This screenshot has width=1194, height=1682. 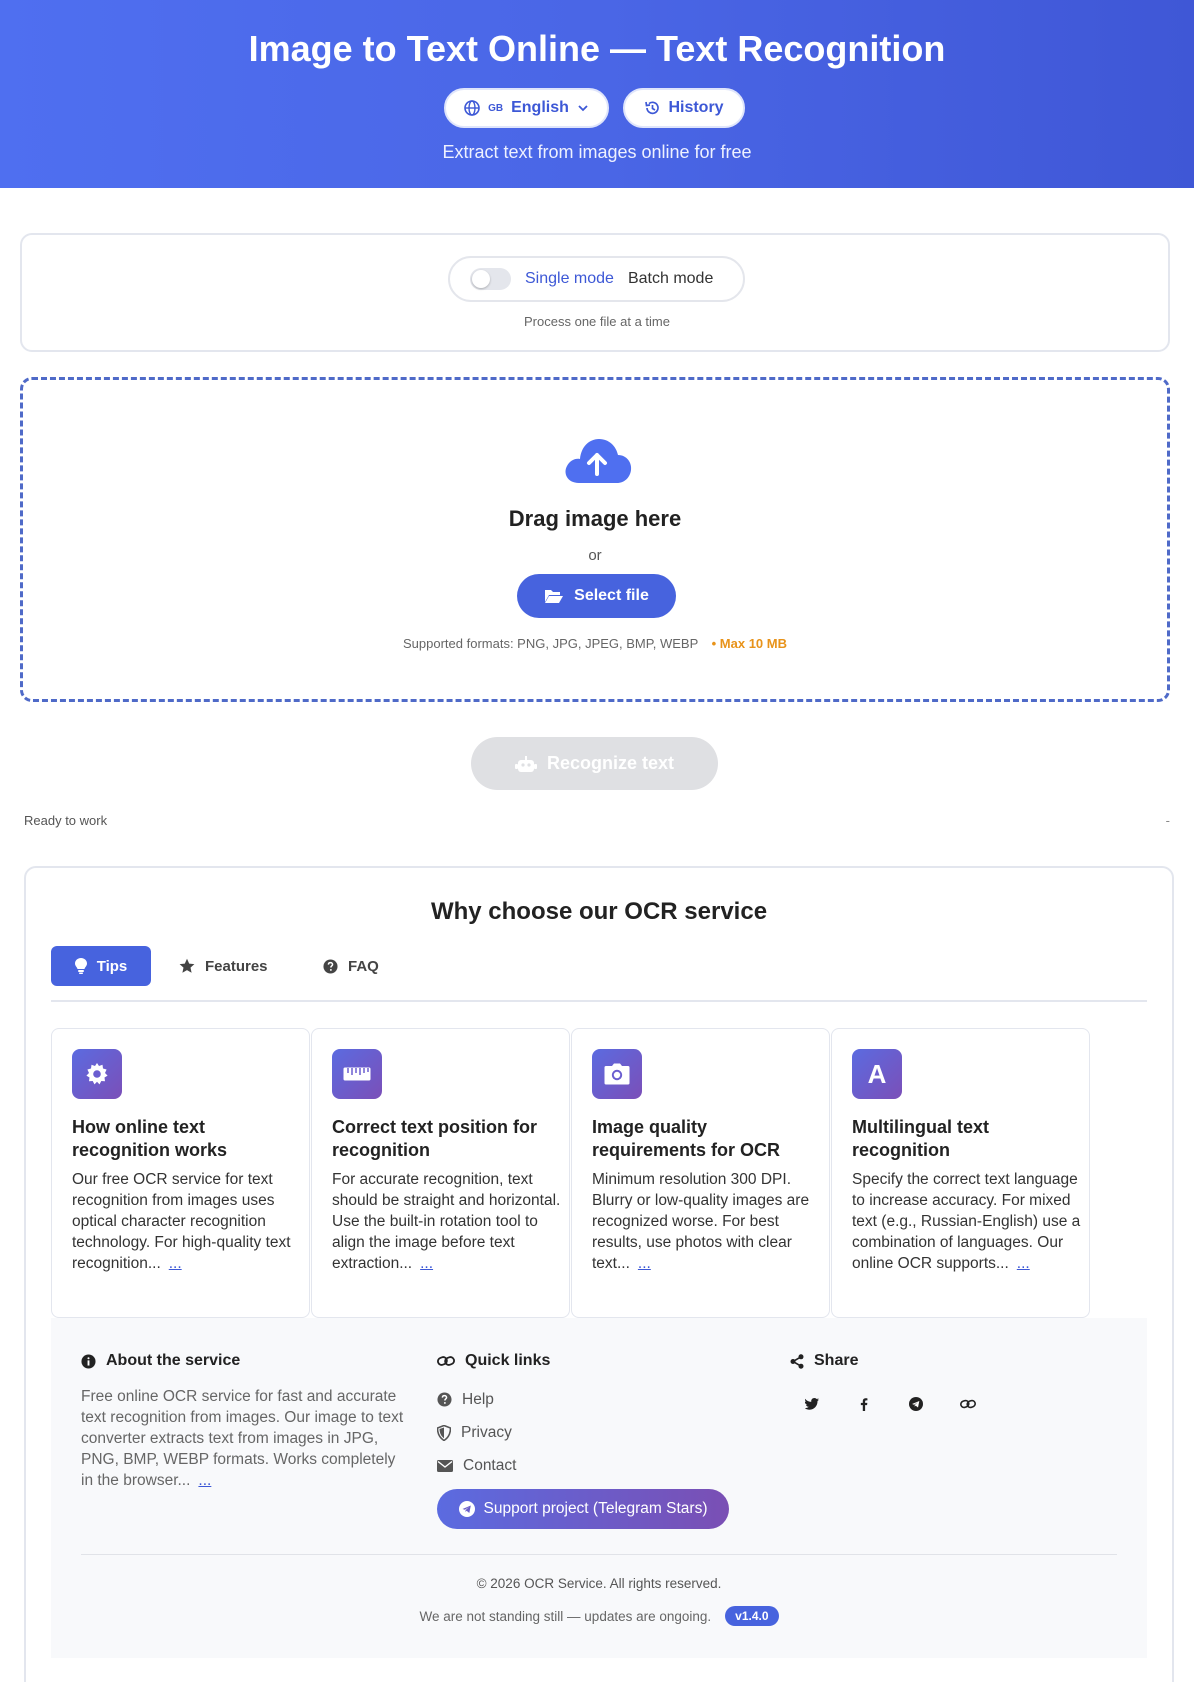 What do you see at coordinates (554, 596) in the screenshot?
I see `folder-open-icon` at bounding box center [554, 596].